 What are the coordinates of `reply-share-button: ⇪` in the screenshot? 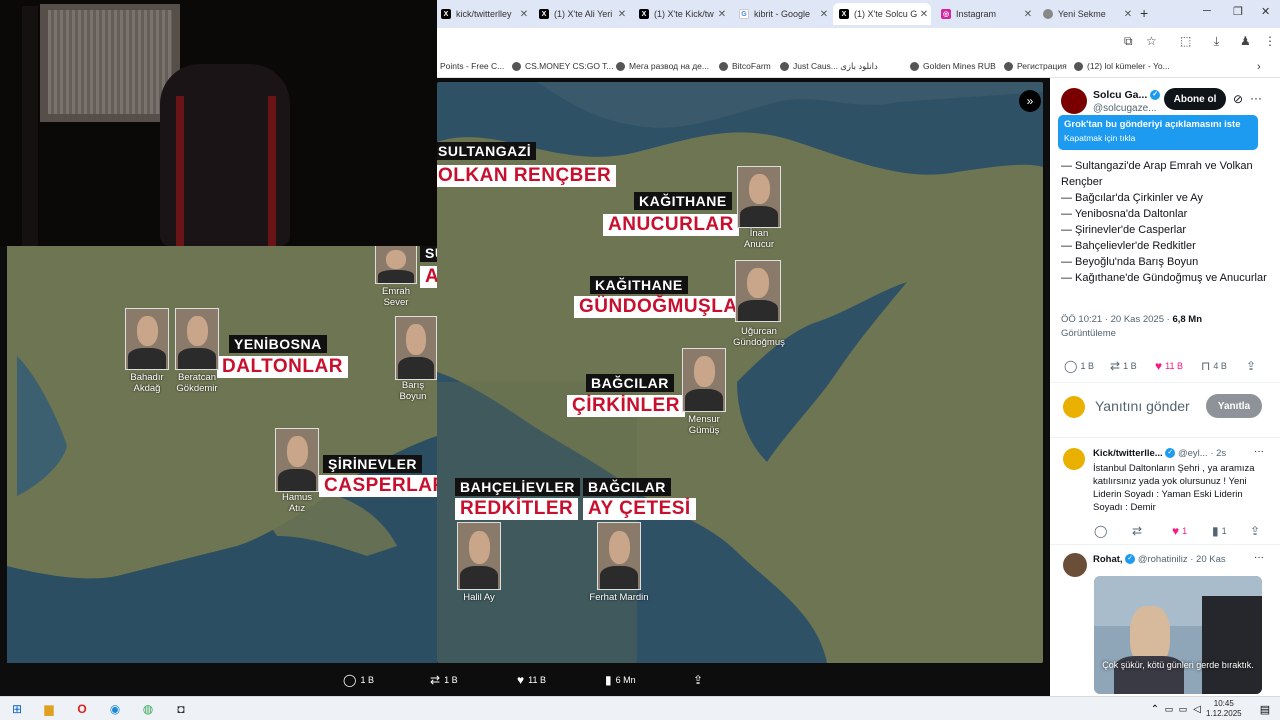 It's located at (1256, 531).